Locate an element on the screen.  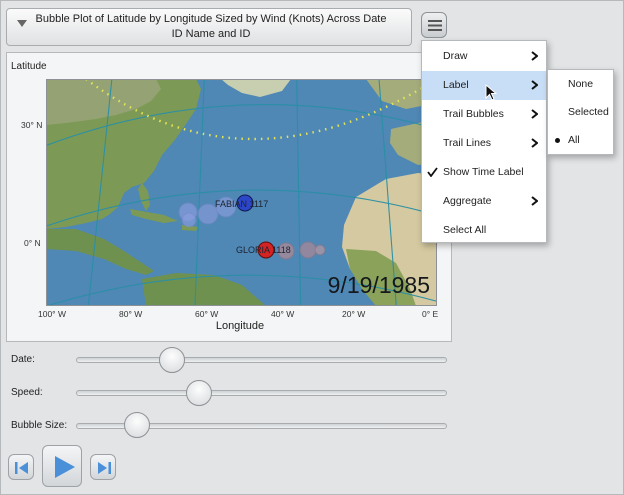
submenu-item-none: None is located at coordinates (580, 84).